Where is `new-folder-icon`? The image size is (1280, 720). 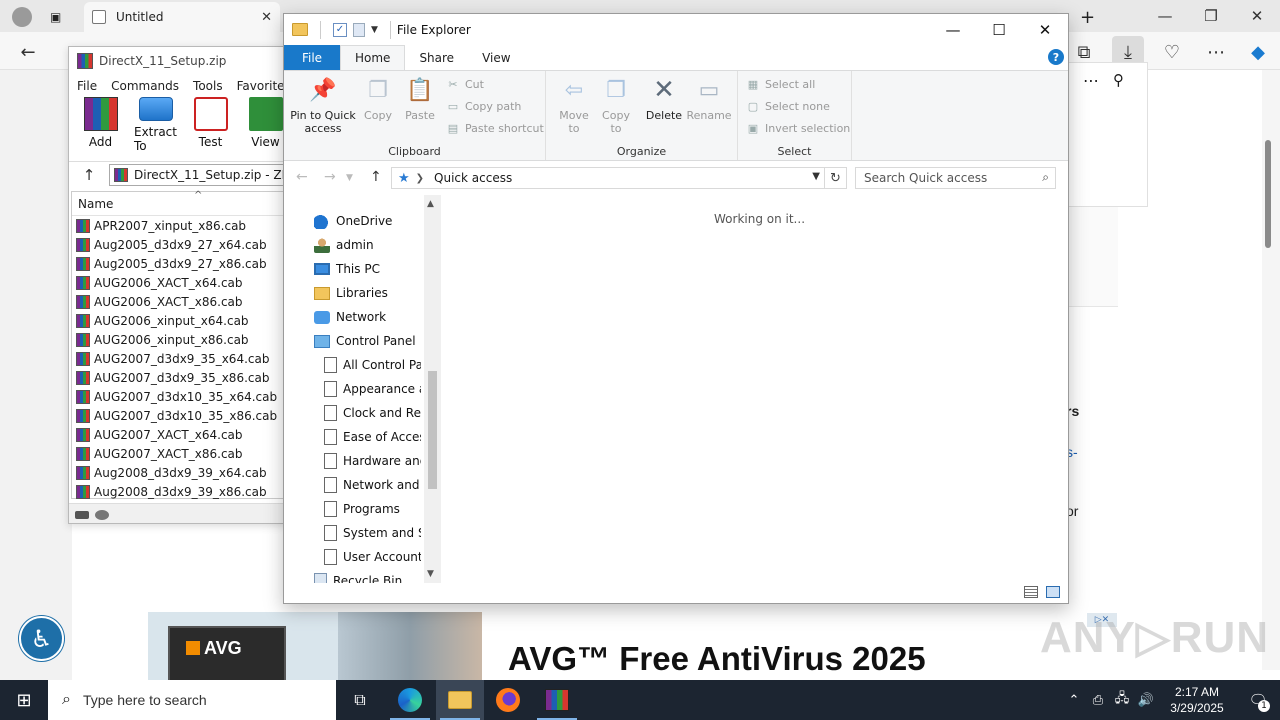
new-folder-icon is located at coordinates (359, 29).